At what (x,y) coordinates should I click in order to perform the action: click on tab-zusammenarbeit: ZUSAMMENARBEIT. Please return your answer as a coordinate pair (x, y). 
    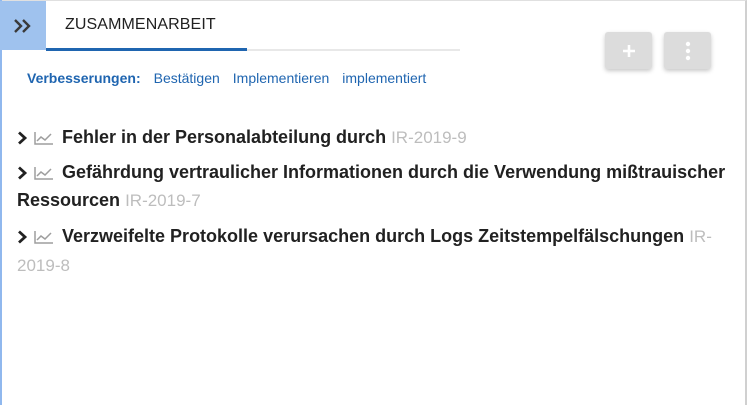
    Looking at the image, I should click on (140, 25).